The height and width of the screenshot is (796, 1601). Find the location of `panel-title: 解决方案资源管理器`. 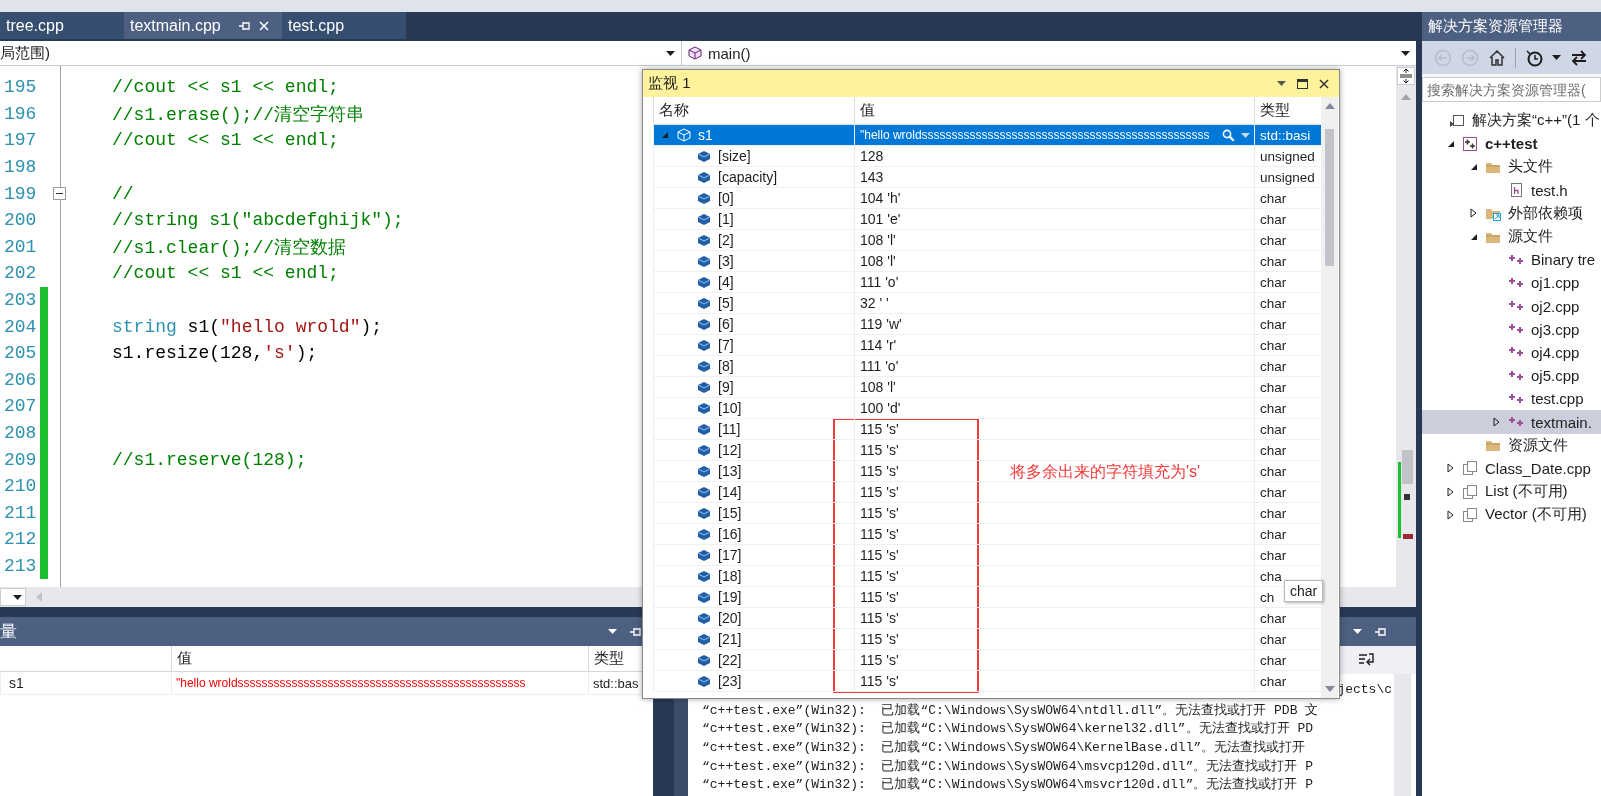

panel-title: 解决方案资源管理器 is located at coordinates (1511, 26).